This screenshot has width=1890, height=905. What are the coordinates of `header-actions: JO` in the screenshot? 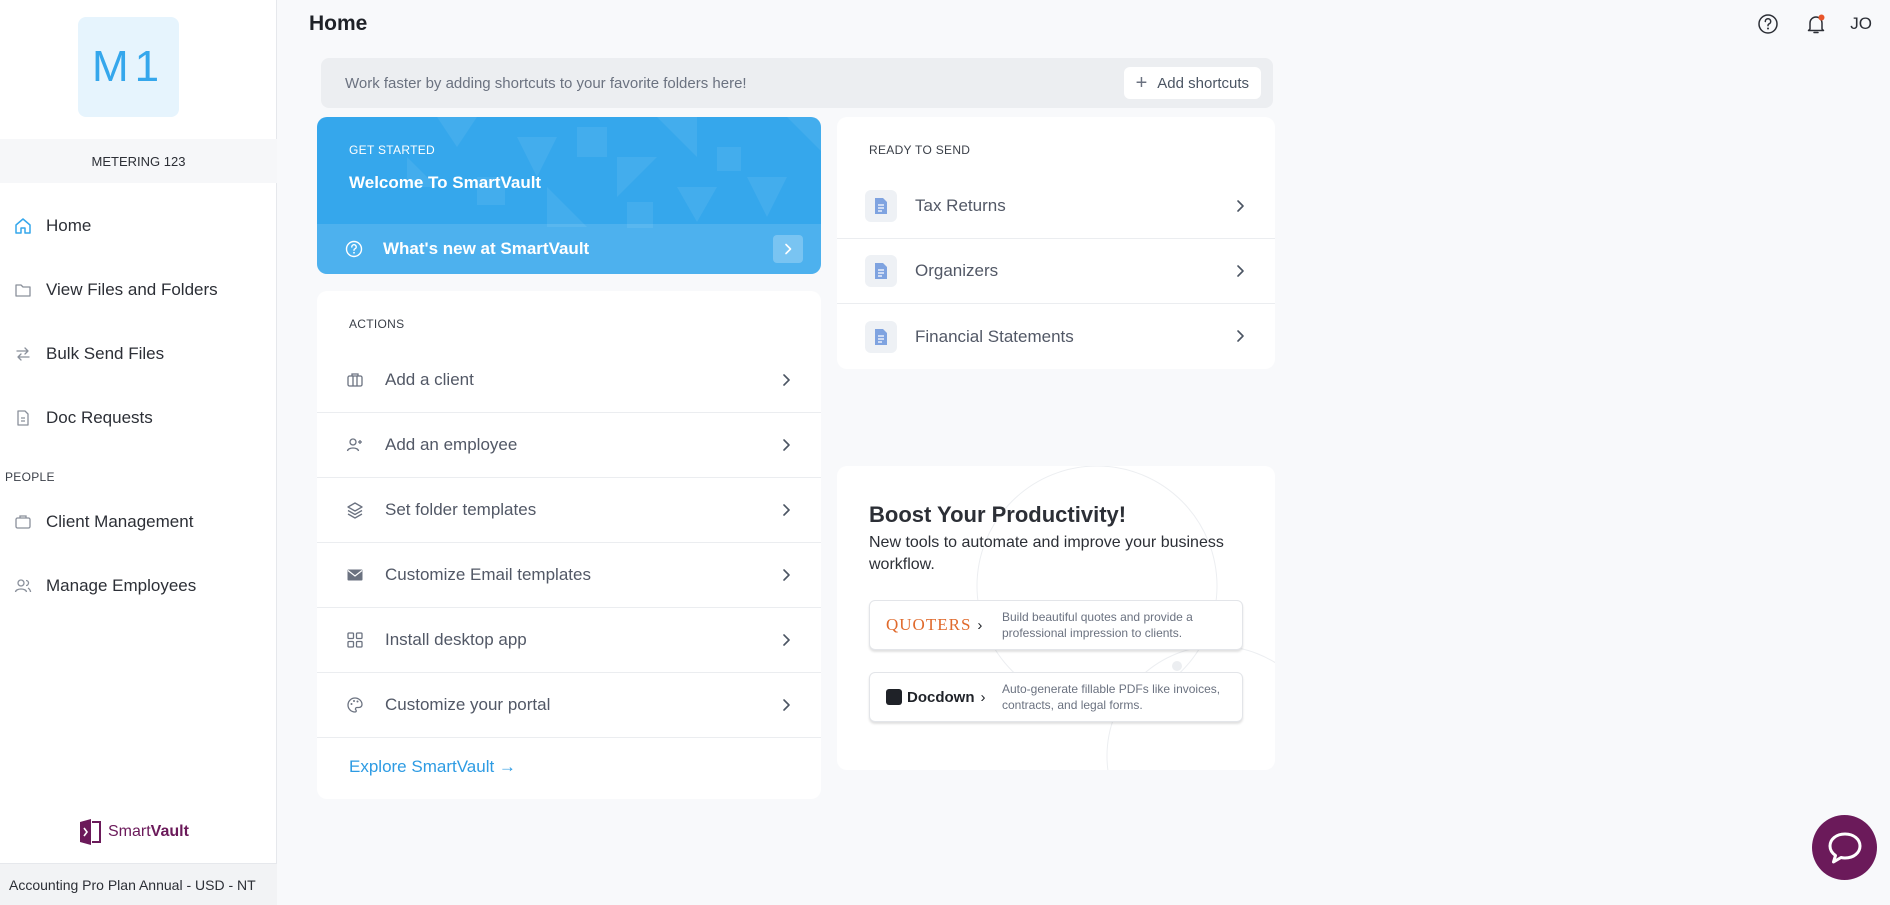 It's located at (1802, 24).